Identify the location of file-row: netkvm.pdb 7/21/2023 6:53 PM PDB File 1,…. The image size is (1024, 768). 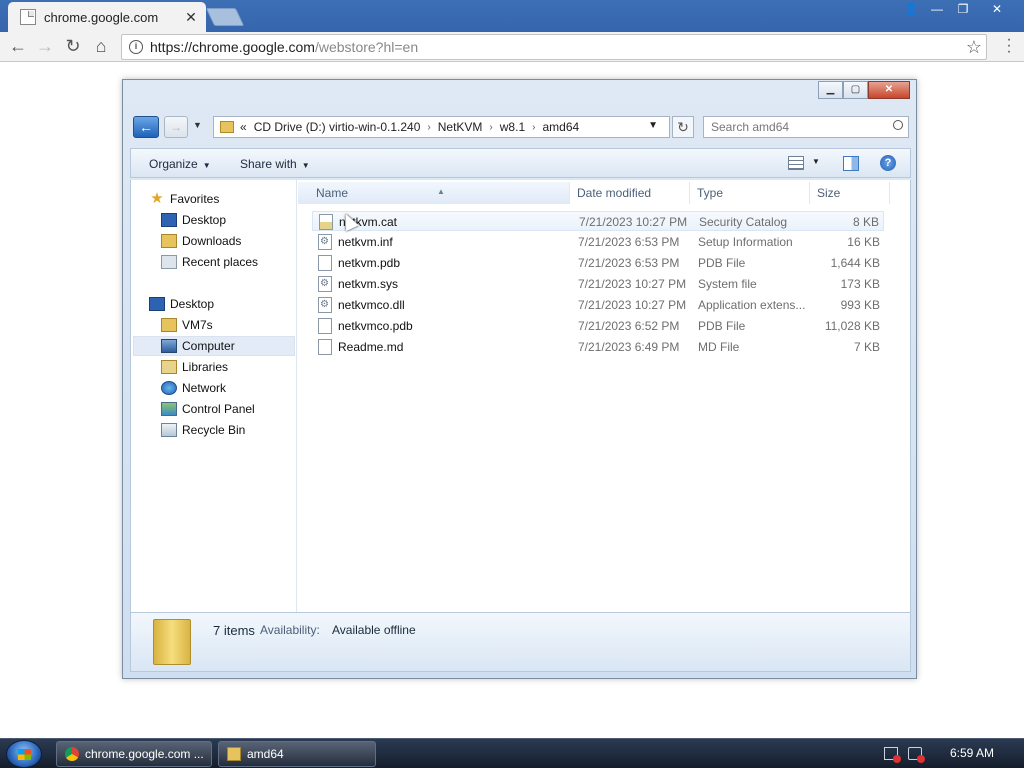
(598, 263).